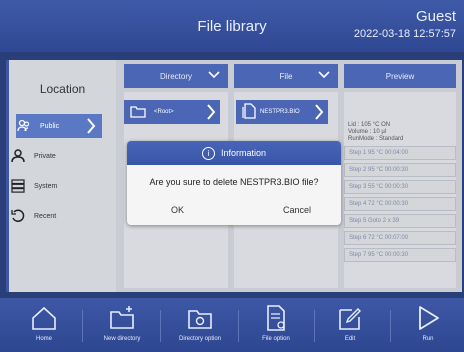  I want to click on home-icon, so click(44, 318).